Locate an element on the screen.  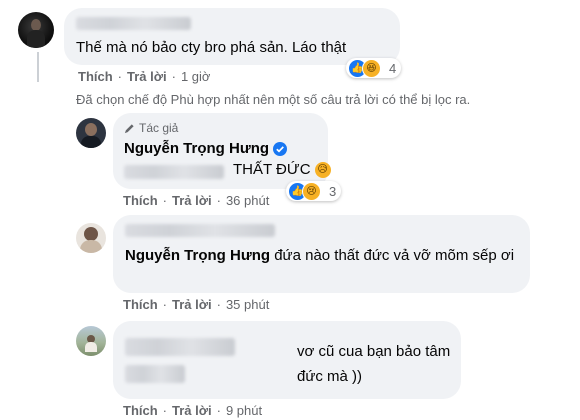
sad-emoji-icon: 😥 is located at coordinates (322, 169).